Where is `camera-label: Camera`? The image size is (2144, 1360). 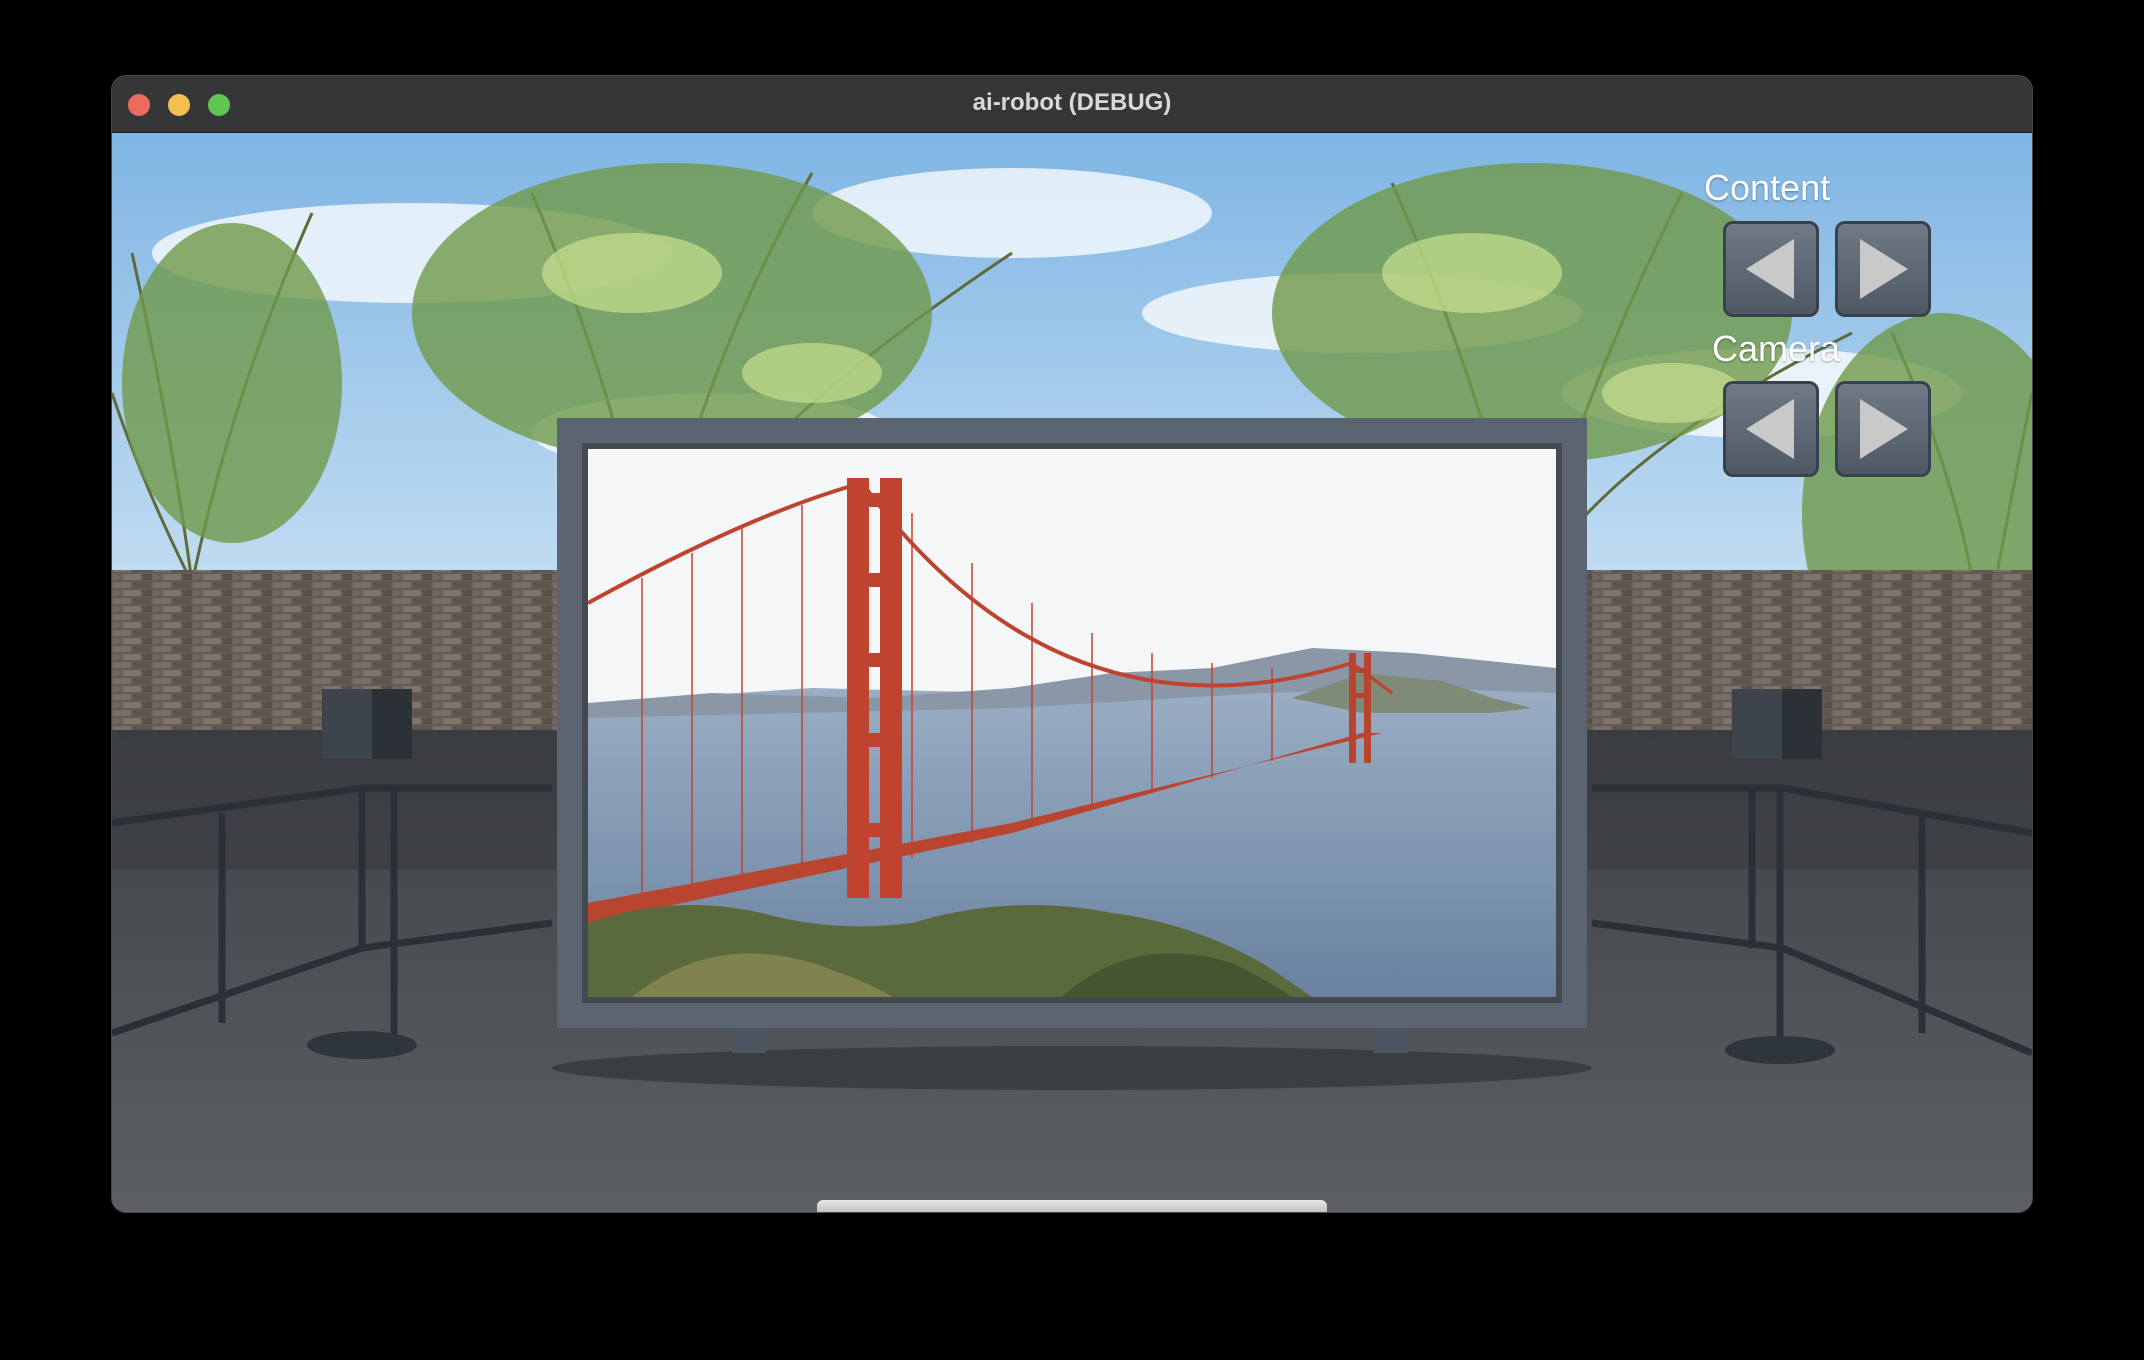 camera-label: Camera is located at coordinates (1776, 348).